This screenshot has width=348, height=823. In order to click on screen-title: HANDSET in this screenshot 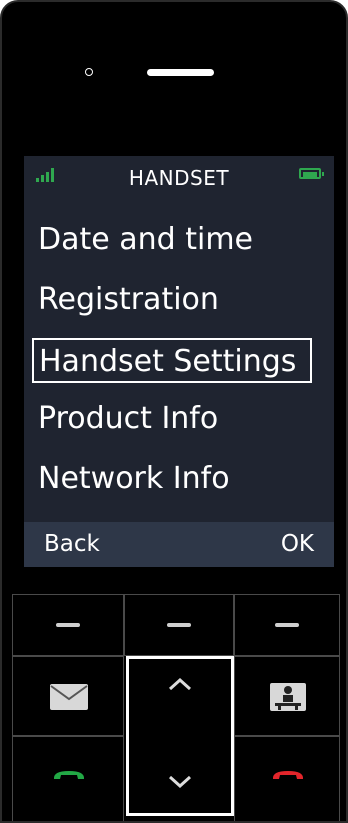, I will do `click(179, 178)`.